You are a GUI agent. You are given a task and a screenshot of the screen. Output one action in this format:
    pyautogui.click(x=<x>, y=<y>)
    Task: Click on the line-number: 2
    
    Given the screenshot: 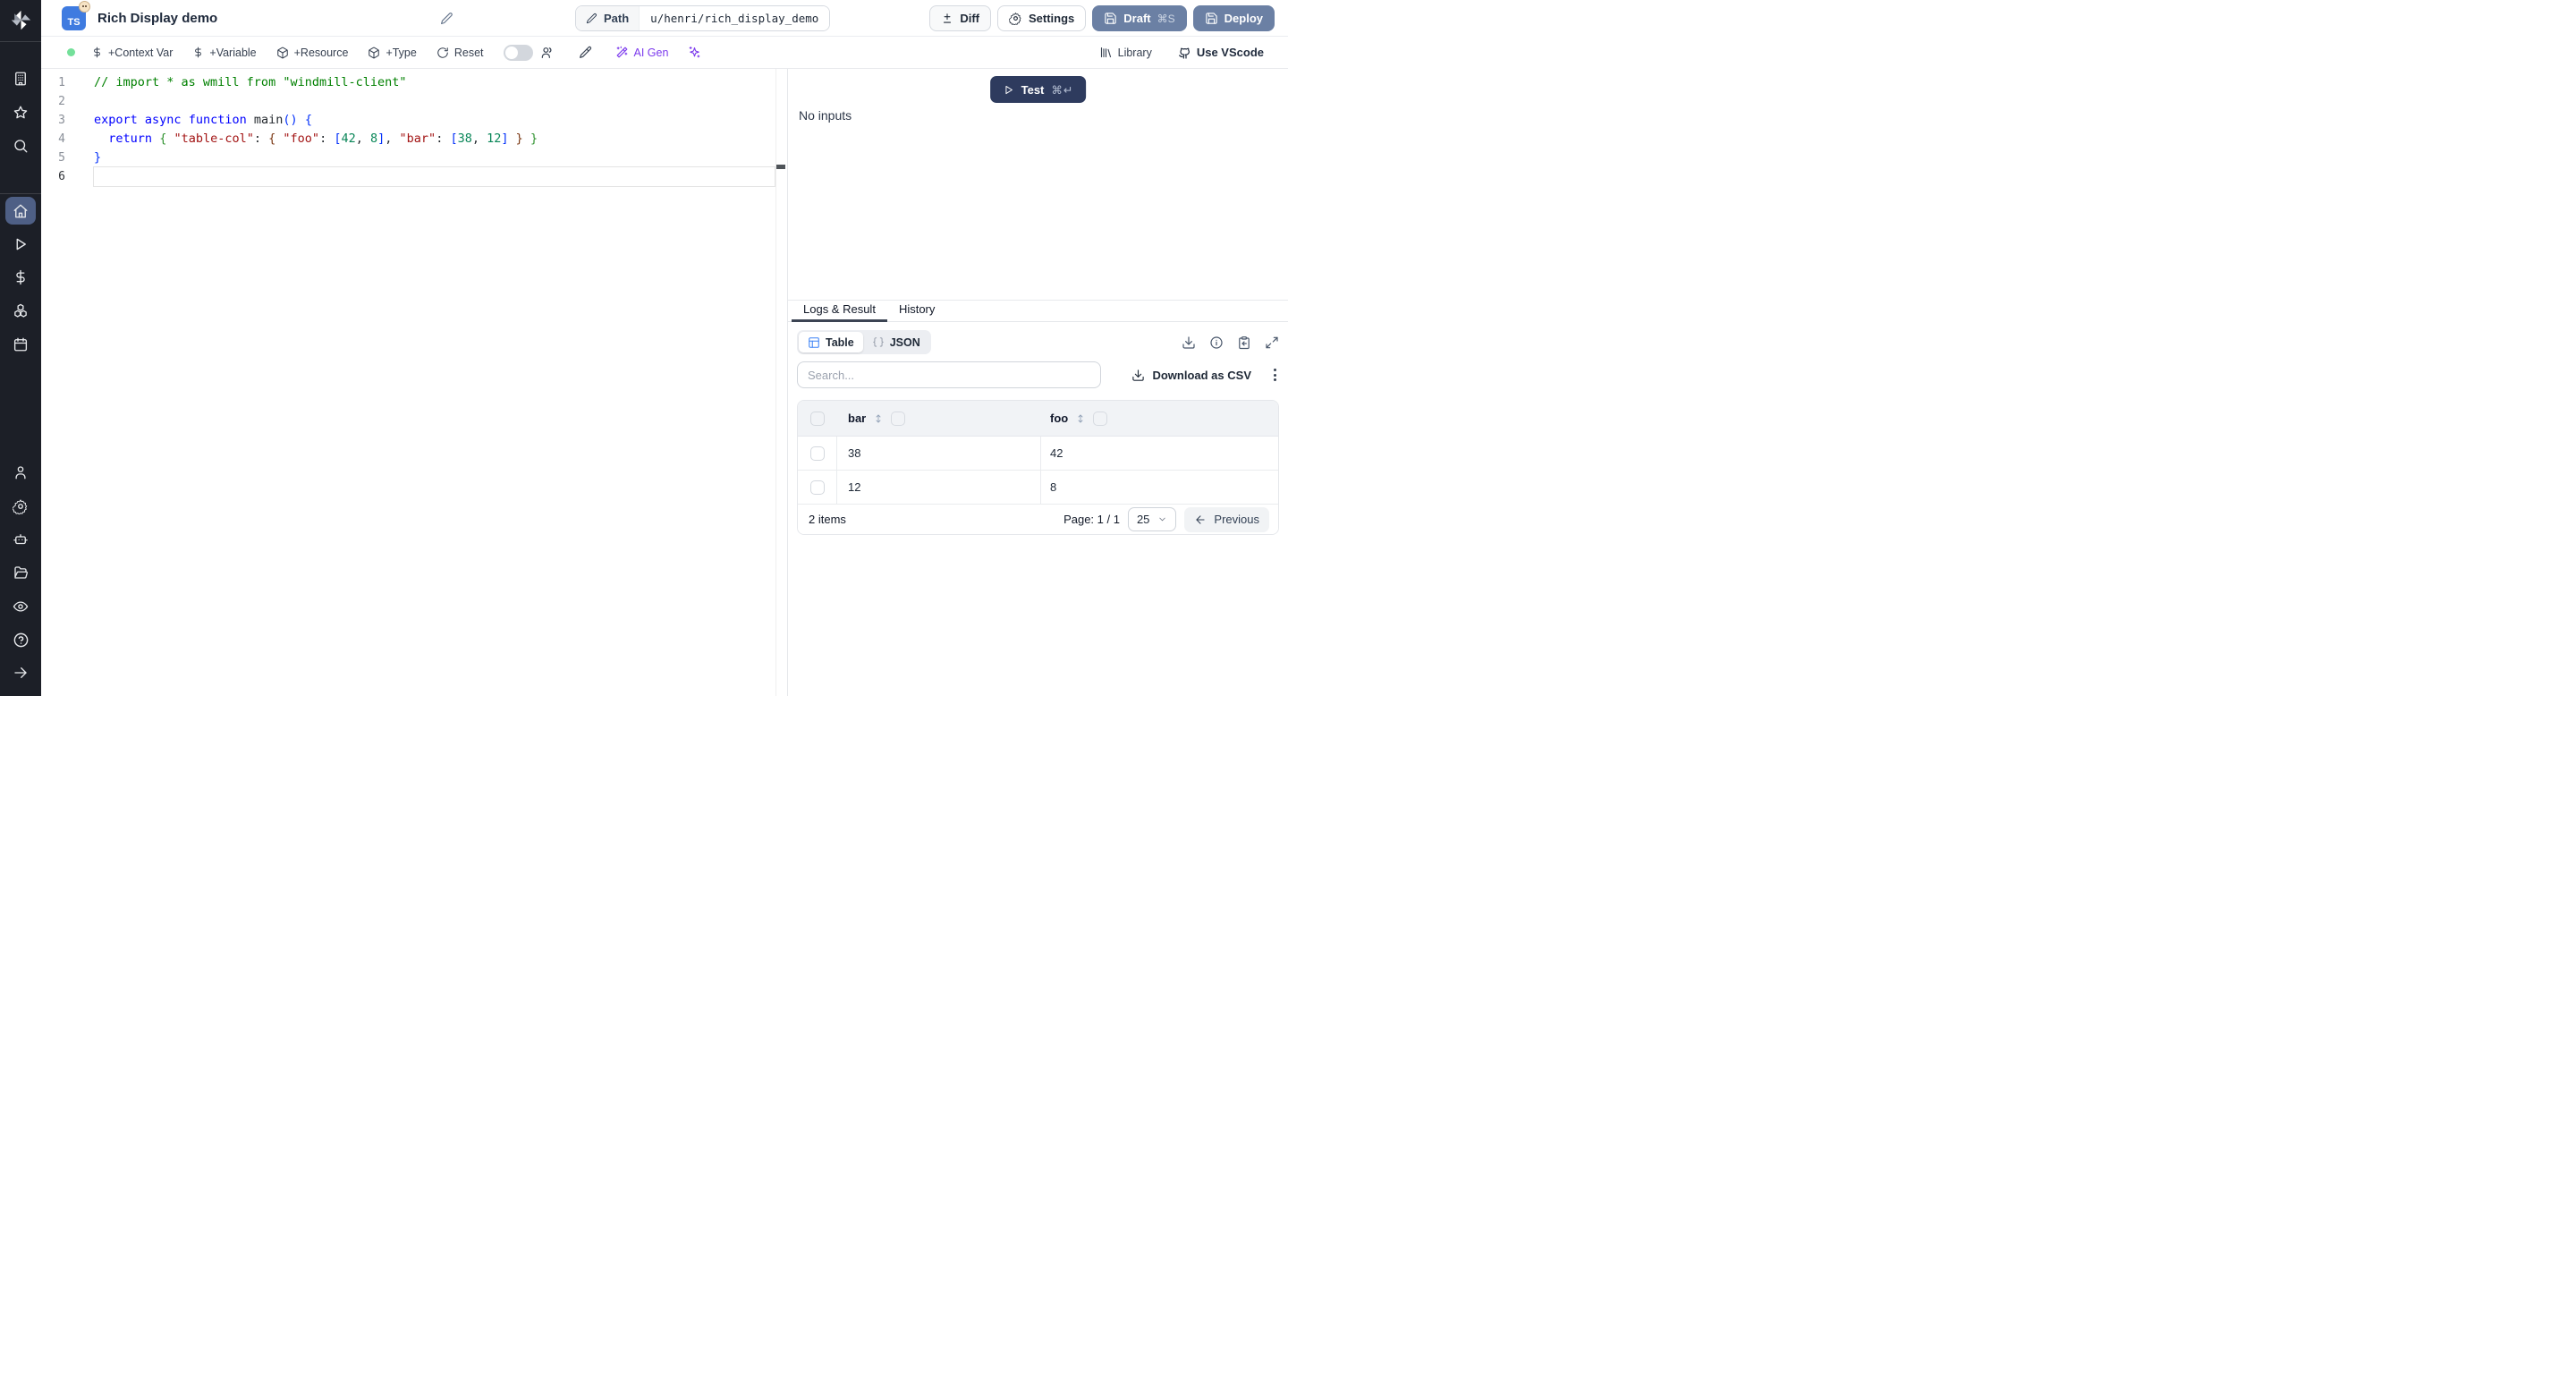 What is the action you would take?
    pyautogui.click(x=61, y=101)
    